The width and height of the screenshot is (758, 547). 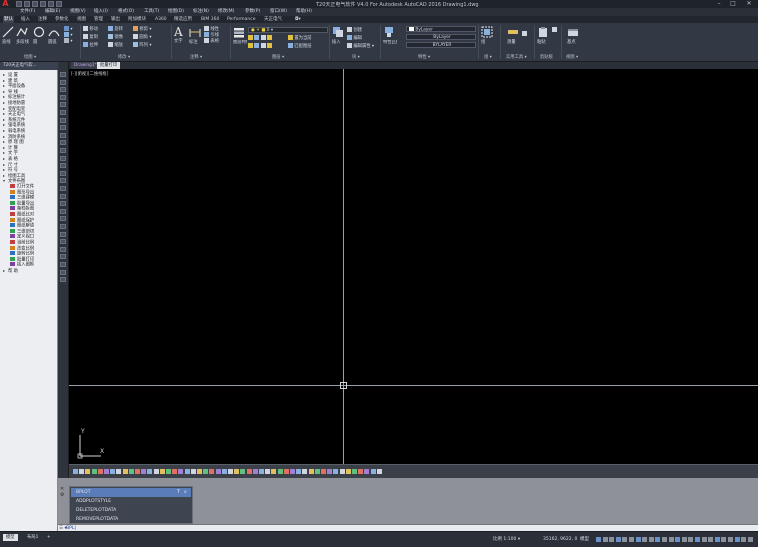 I want to click on tab-output: 输出, so click(x=115, y=19).